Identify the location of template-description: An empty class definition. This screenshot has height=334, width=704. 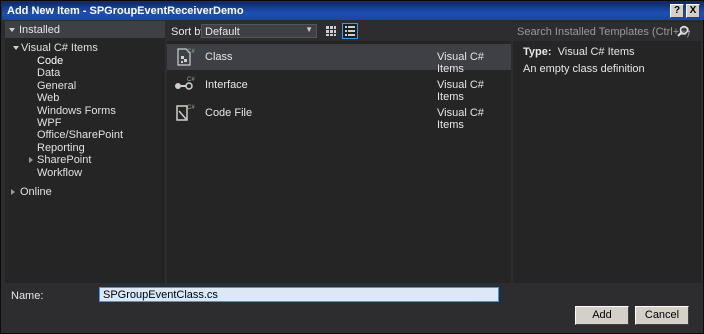
(584, 69).